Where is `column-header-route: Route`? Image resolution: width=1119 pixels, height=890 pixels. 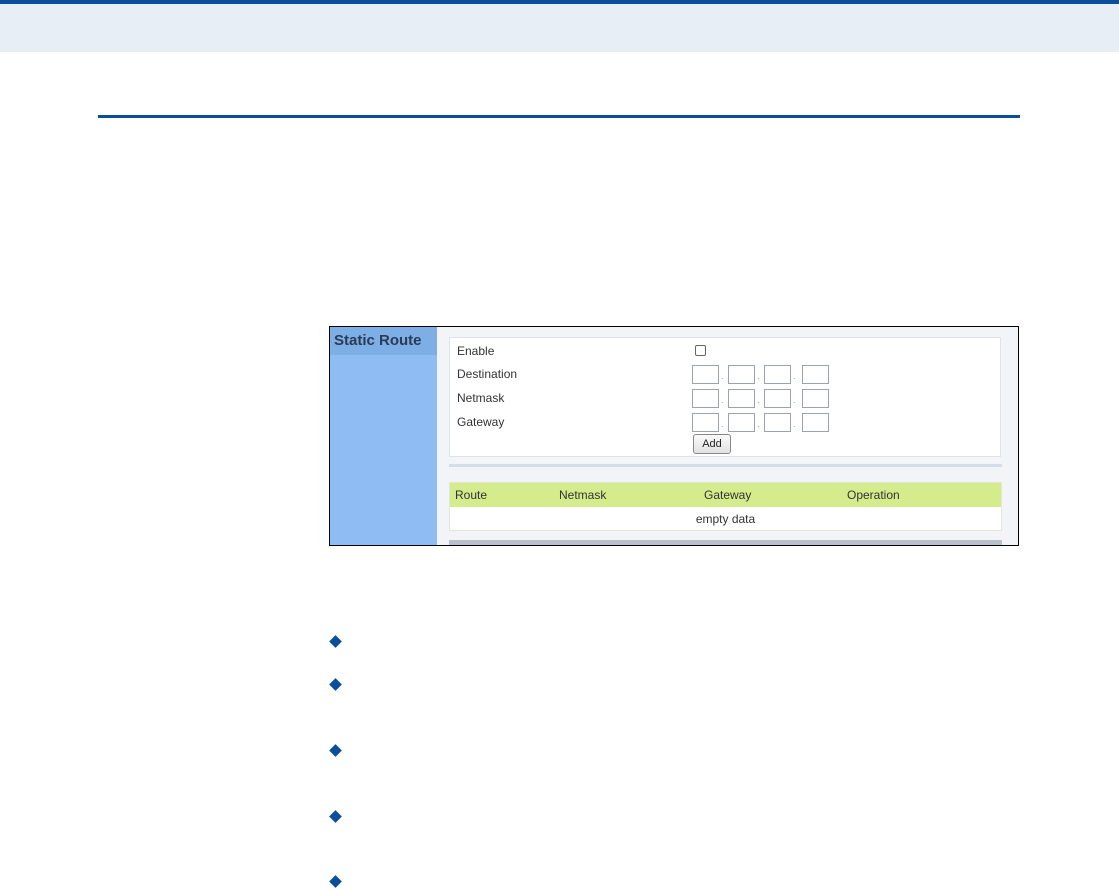
column-header-route: Route is located at coordinates (471, 495).